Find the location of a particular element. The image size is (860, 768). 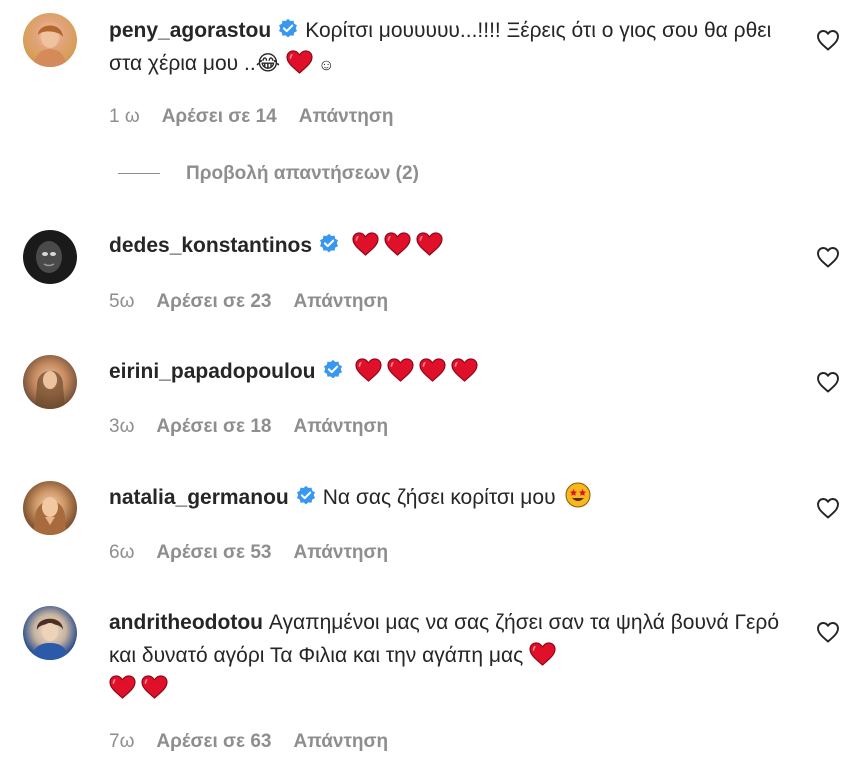

comment-meta: 1 ω Αρέσει σε 14 Απάντηση is located at coordinates (262, 117).